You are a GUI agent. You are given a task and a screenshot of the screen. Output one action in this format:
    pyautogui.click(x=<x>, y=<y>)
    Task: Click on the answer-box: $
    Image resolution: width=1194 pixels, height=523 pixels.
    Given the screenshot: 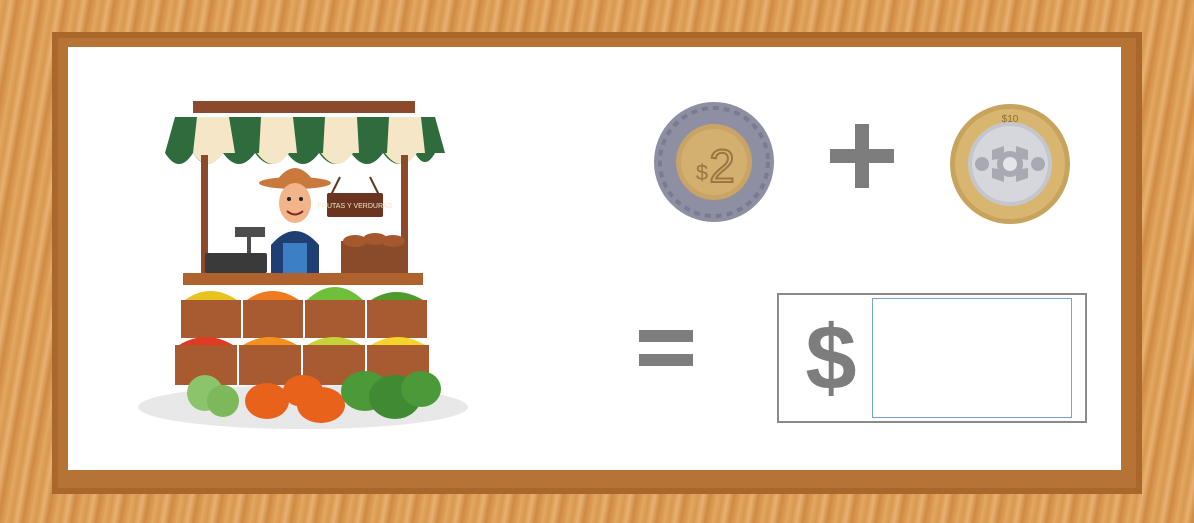 What is the action you would take?
    pyautogui.click(x=932, y=358)
    